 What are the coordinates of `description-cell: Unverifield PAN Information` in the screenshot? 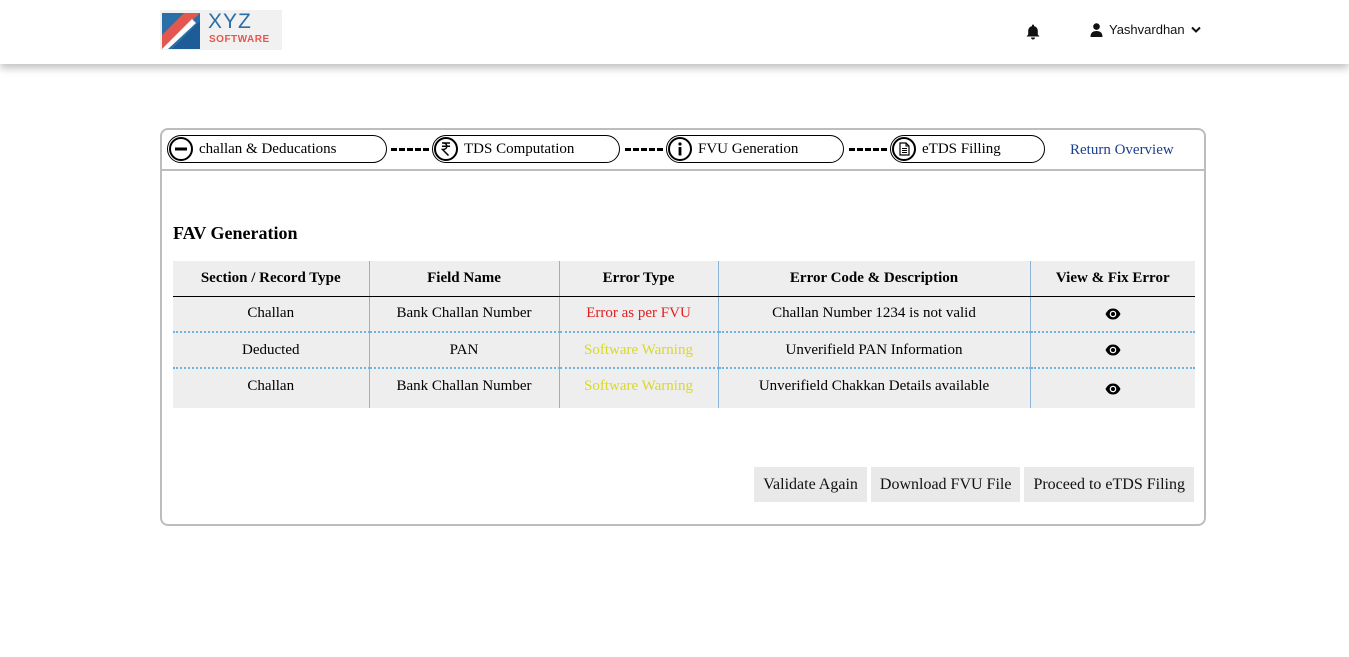 It's located at (874, 350).